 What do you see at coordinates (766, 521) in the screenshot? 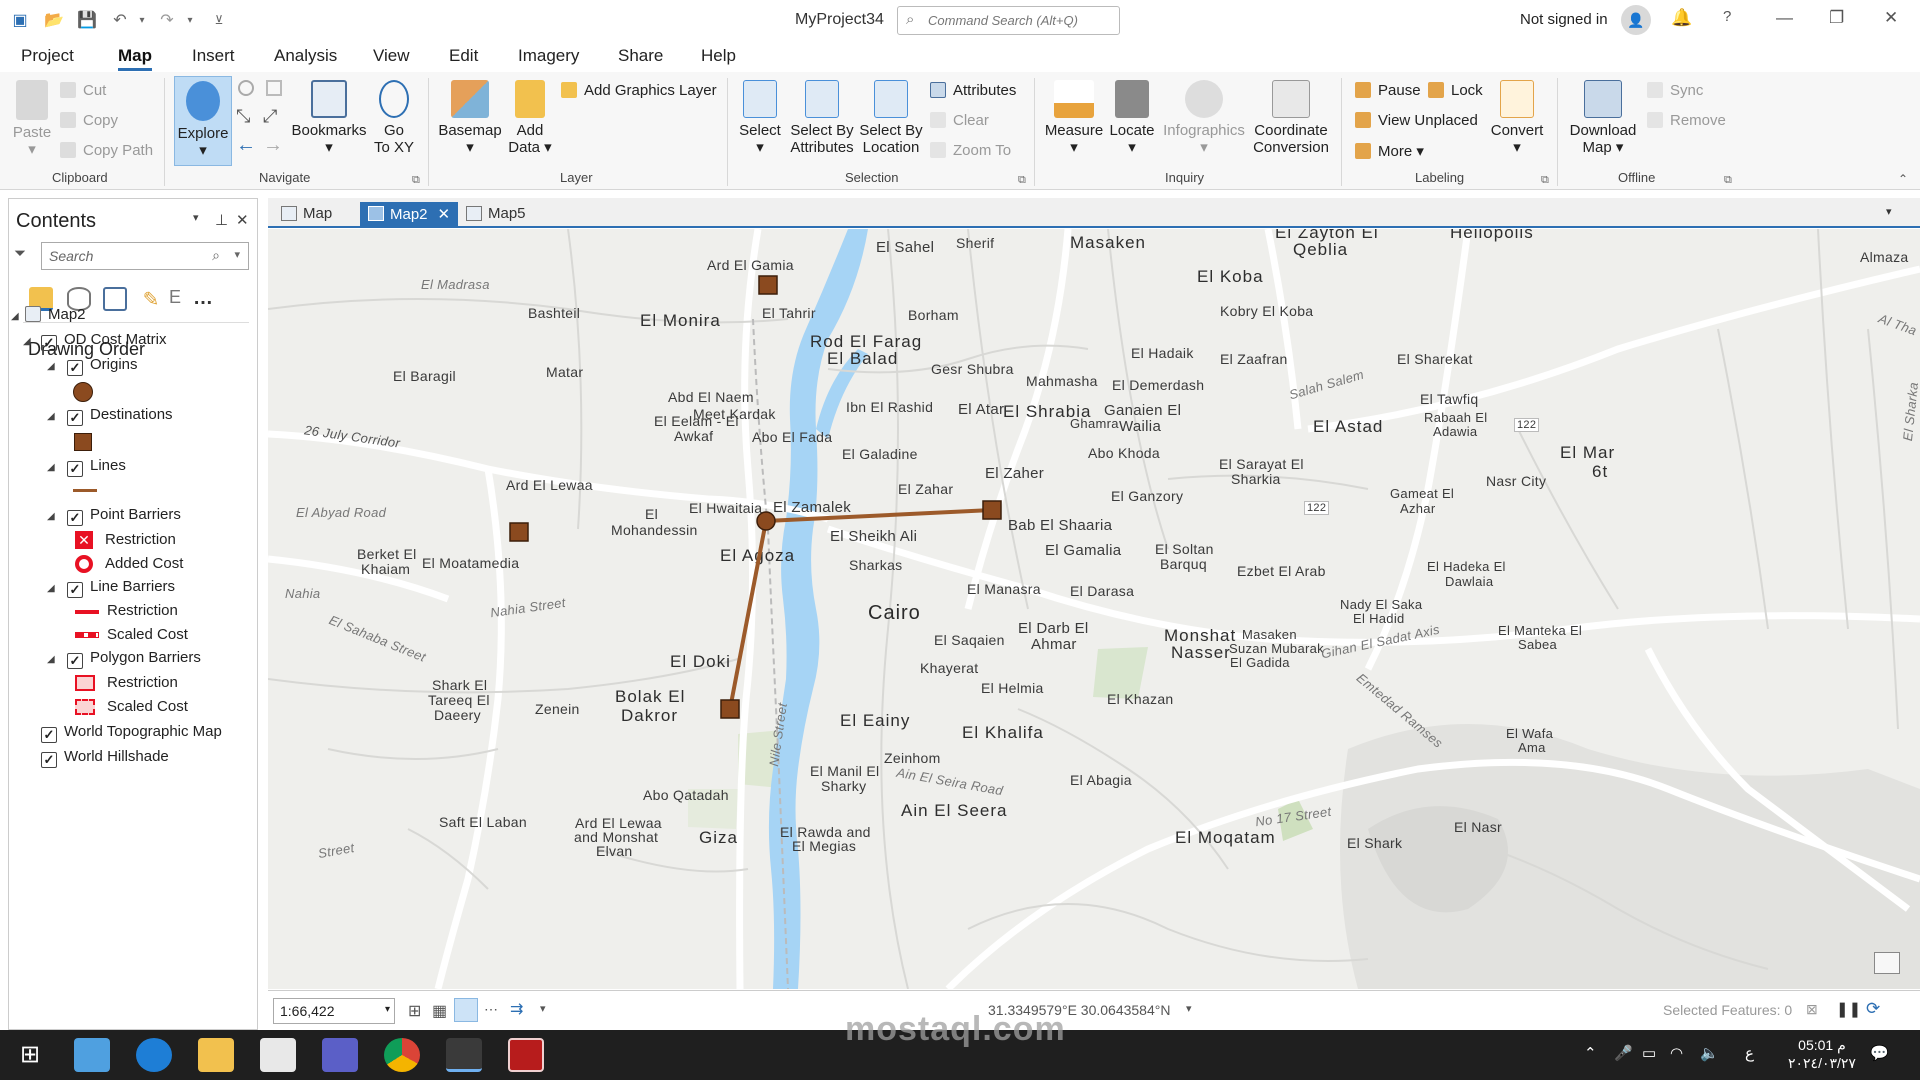
I see `origin-point` at bounding box center [766, 521].